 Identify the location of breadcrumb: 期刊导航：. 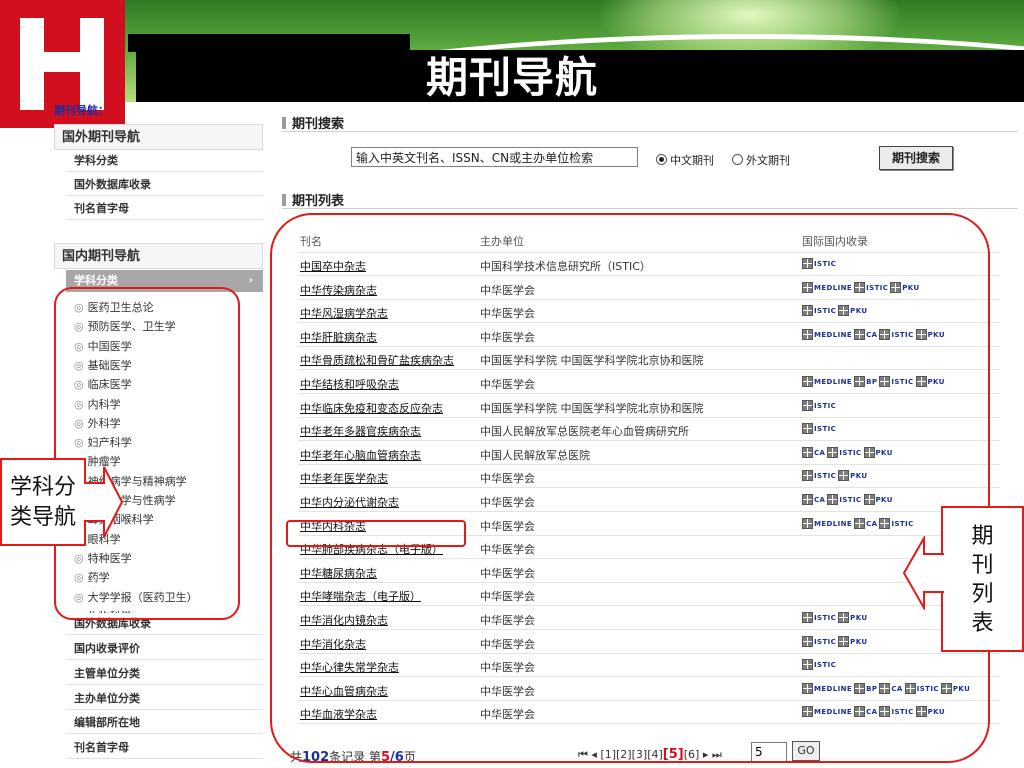
(81, 110).